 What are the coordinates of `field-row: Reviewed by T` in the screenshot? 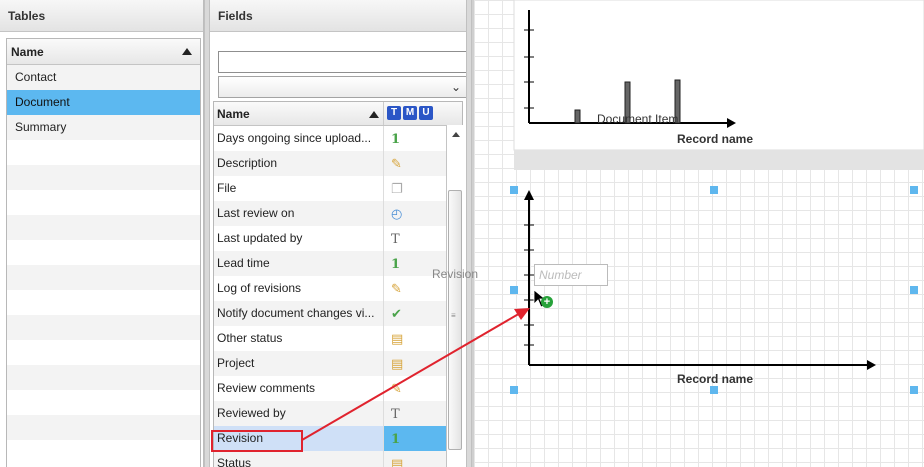 It's located at (338, 413).